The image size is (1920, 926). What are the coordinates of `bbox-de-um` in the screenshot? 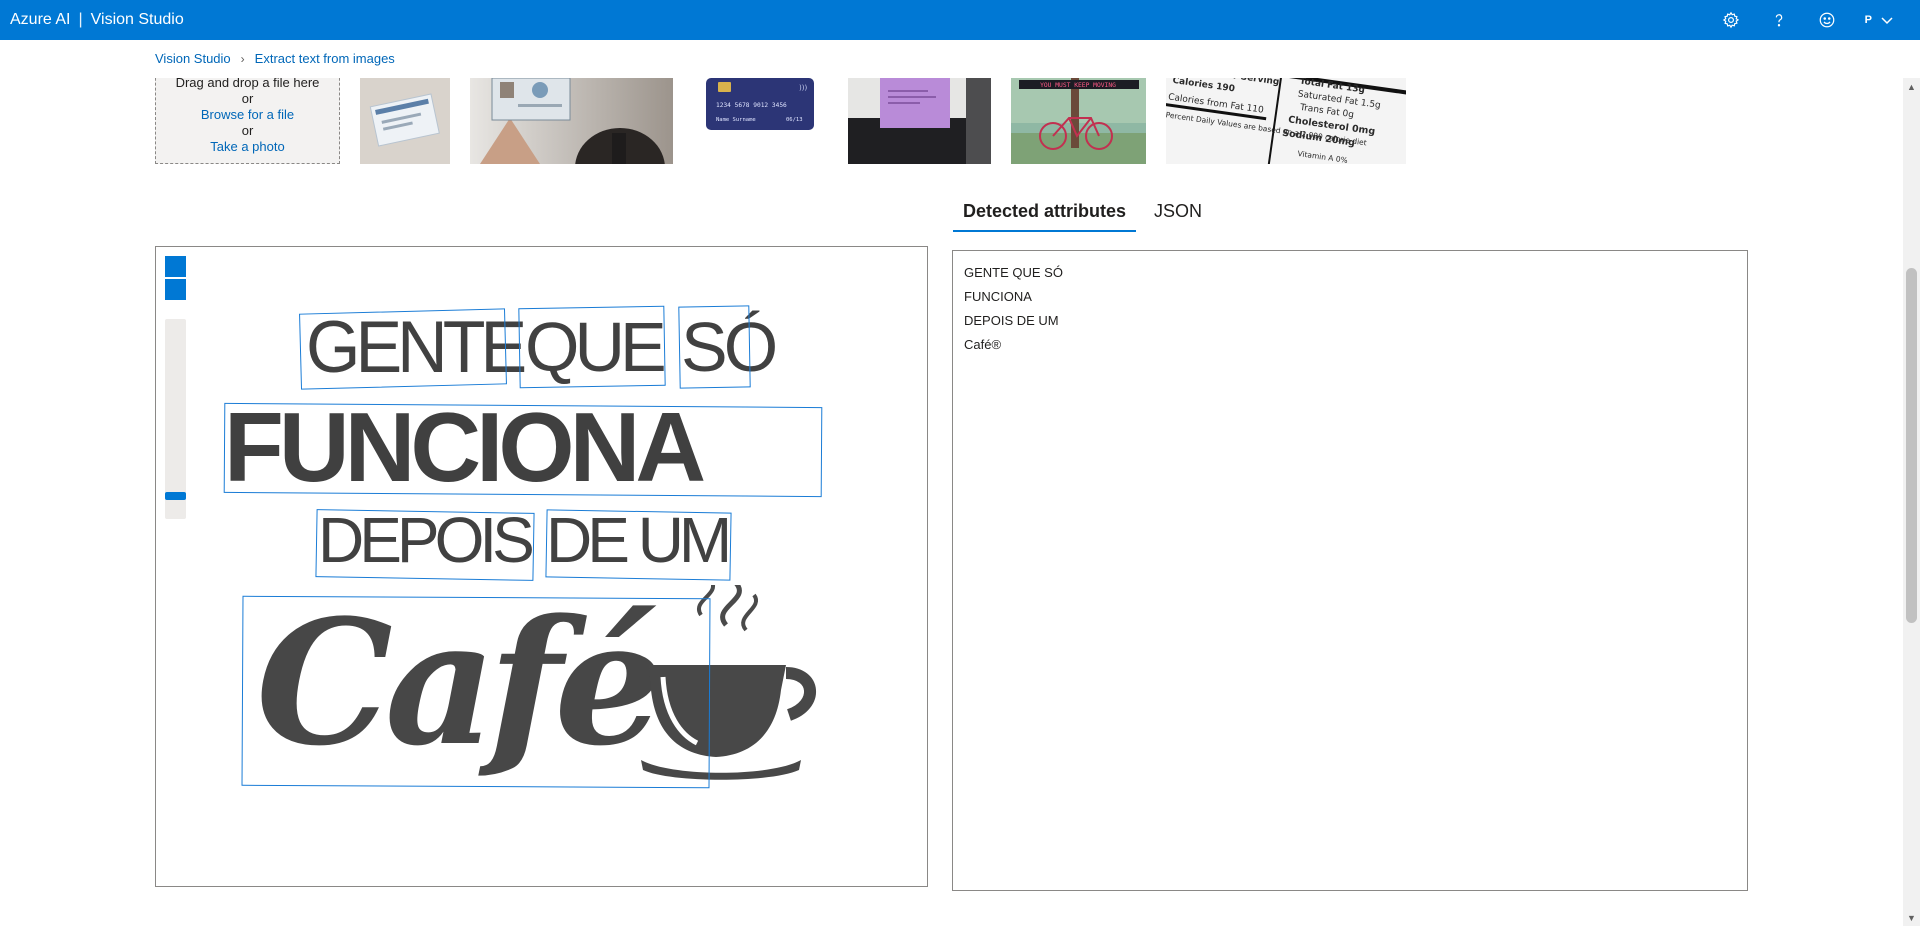 It's located at (638, 545).